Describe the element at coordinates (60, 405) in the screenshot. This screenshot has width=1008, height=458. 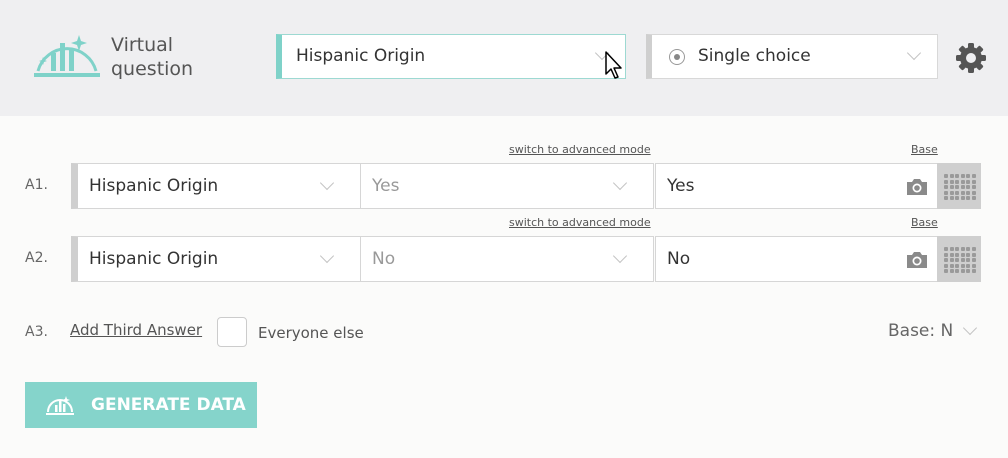
I see `generate-data-icon` at that location.